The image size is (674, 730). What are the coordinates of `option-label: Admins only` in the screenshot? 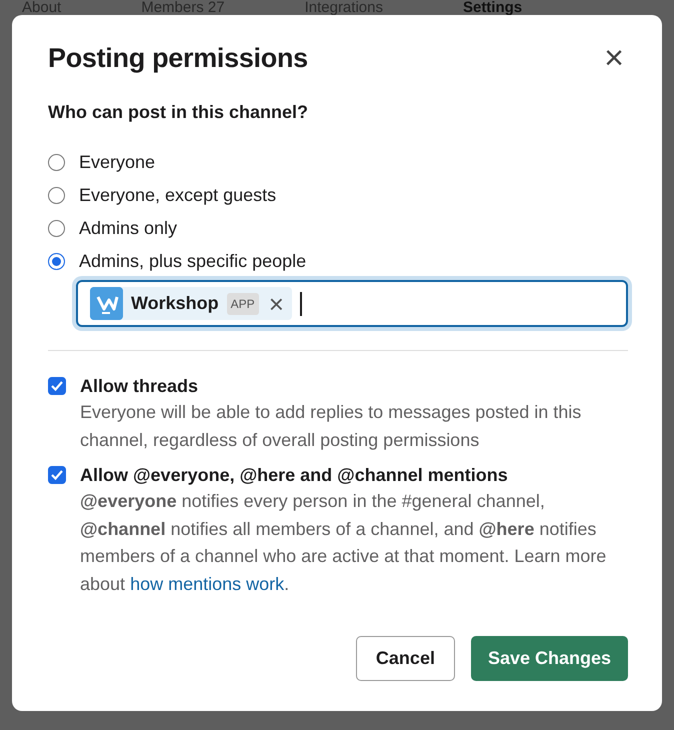 It's located at (128, 228).